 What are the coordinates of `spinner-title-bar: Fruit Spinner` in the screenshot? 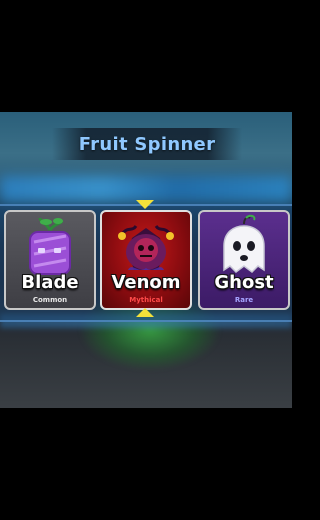 It's located at (147, 144).